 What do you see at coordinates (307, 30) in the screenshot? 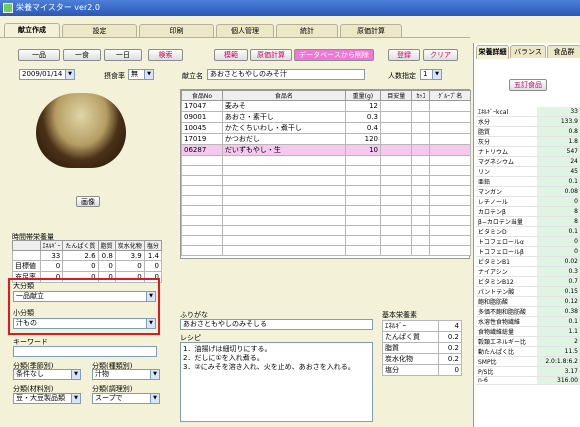
I see `tab-stats: 統計` at bounding box center [307, 30].